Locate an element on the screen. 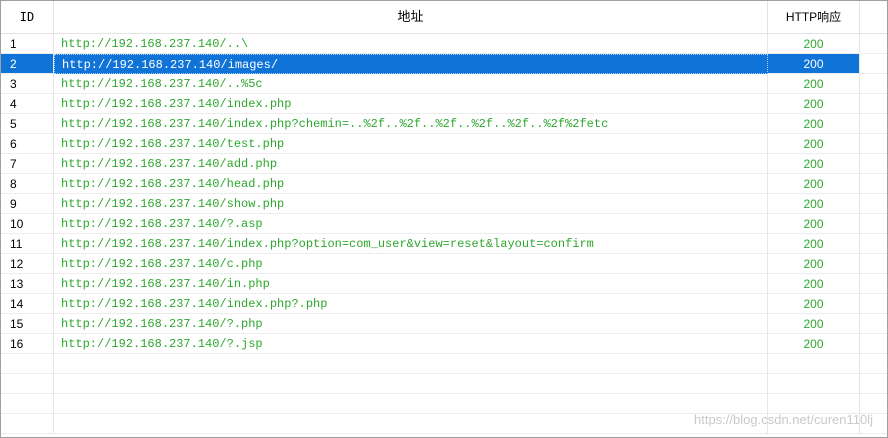 This screenshot has height=438, width=888. cell-url: http://192.168.237.140/index.php is located at coordinates (411, 104).